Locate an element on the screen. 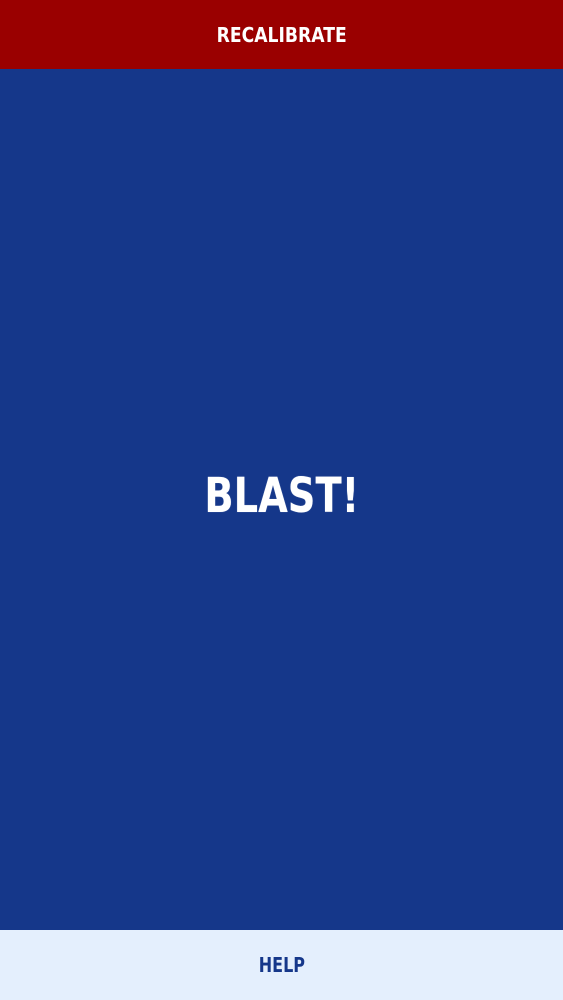 This screenshot has height=1000, width=563. recalibrate-label: RECALIBRATE is located at coordinates (281, 34).